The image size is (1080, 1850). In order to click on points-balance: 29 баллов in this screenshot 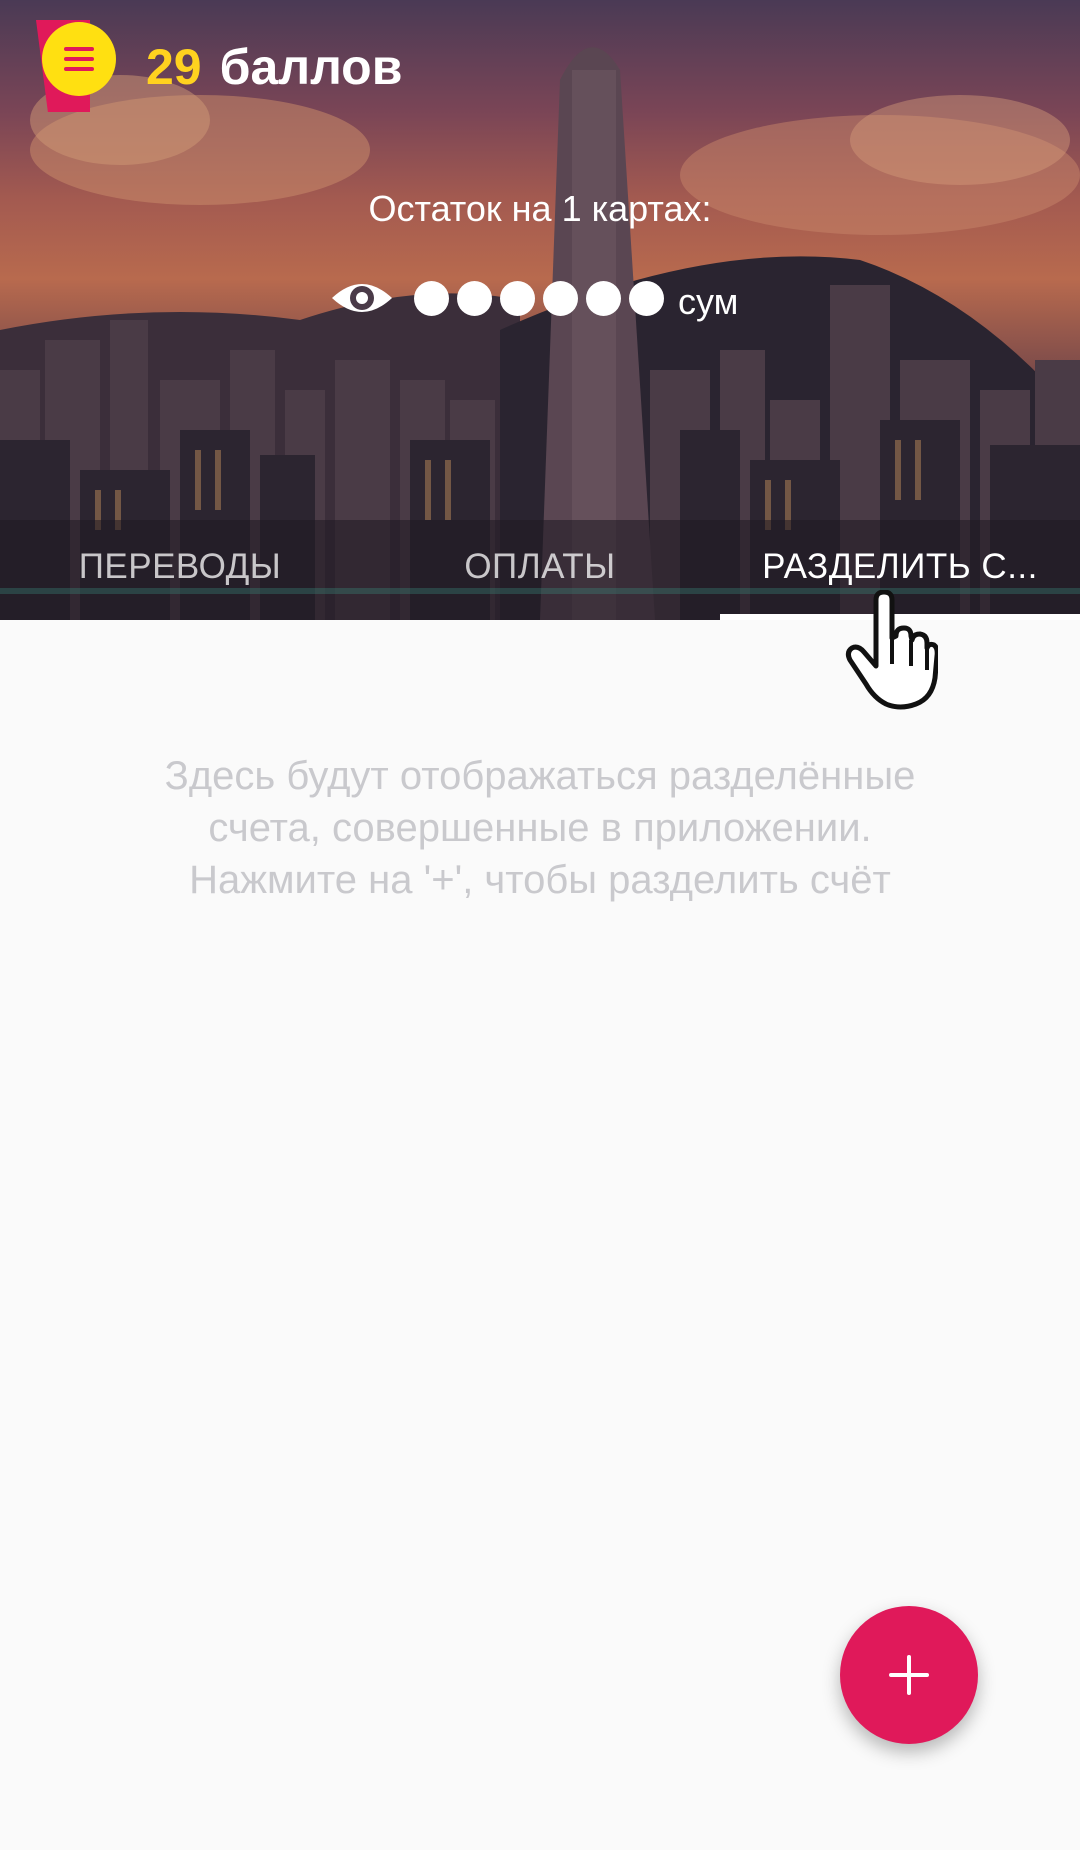, I will do `click(274, 67)`.